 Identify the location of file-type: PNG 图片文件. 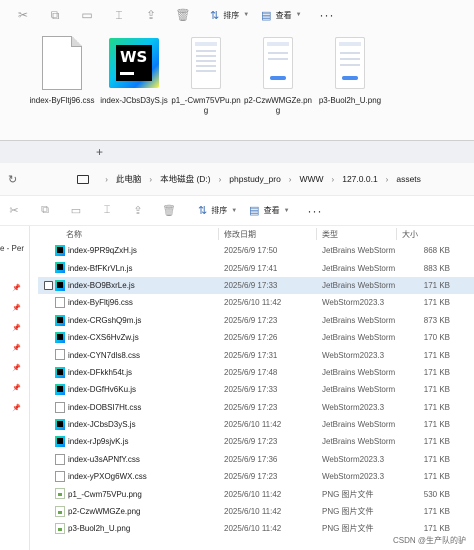
(348, 494).